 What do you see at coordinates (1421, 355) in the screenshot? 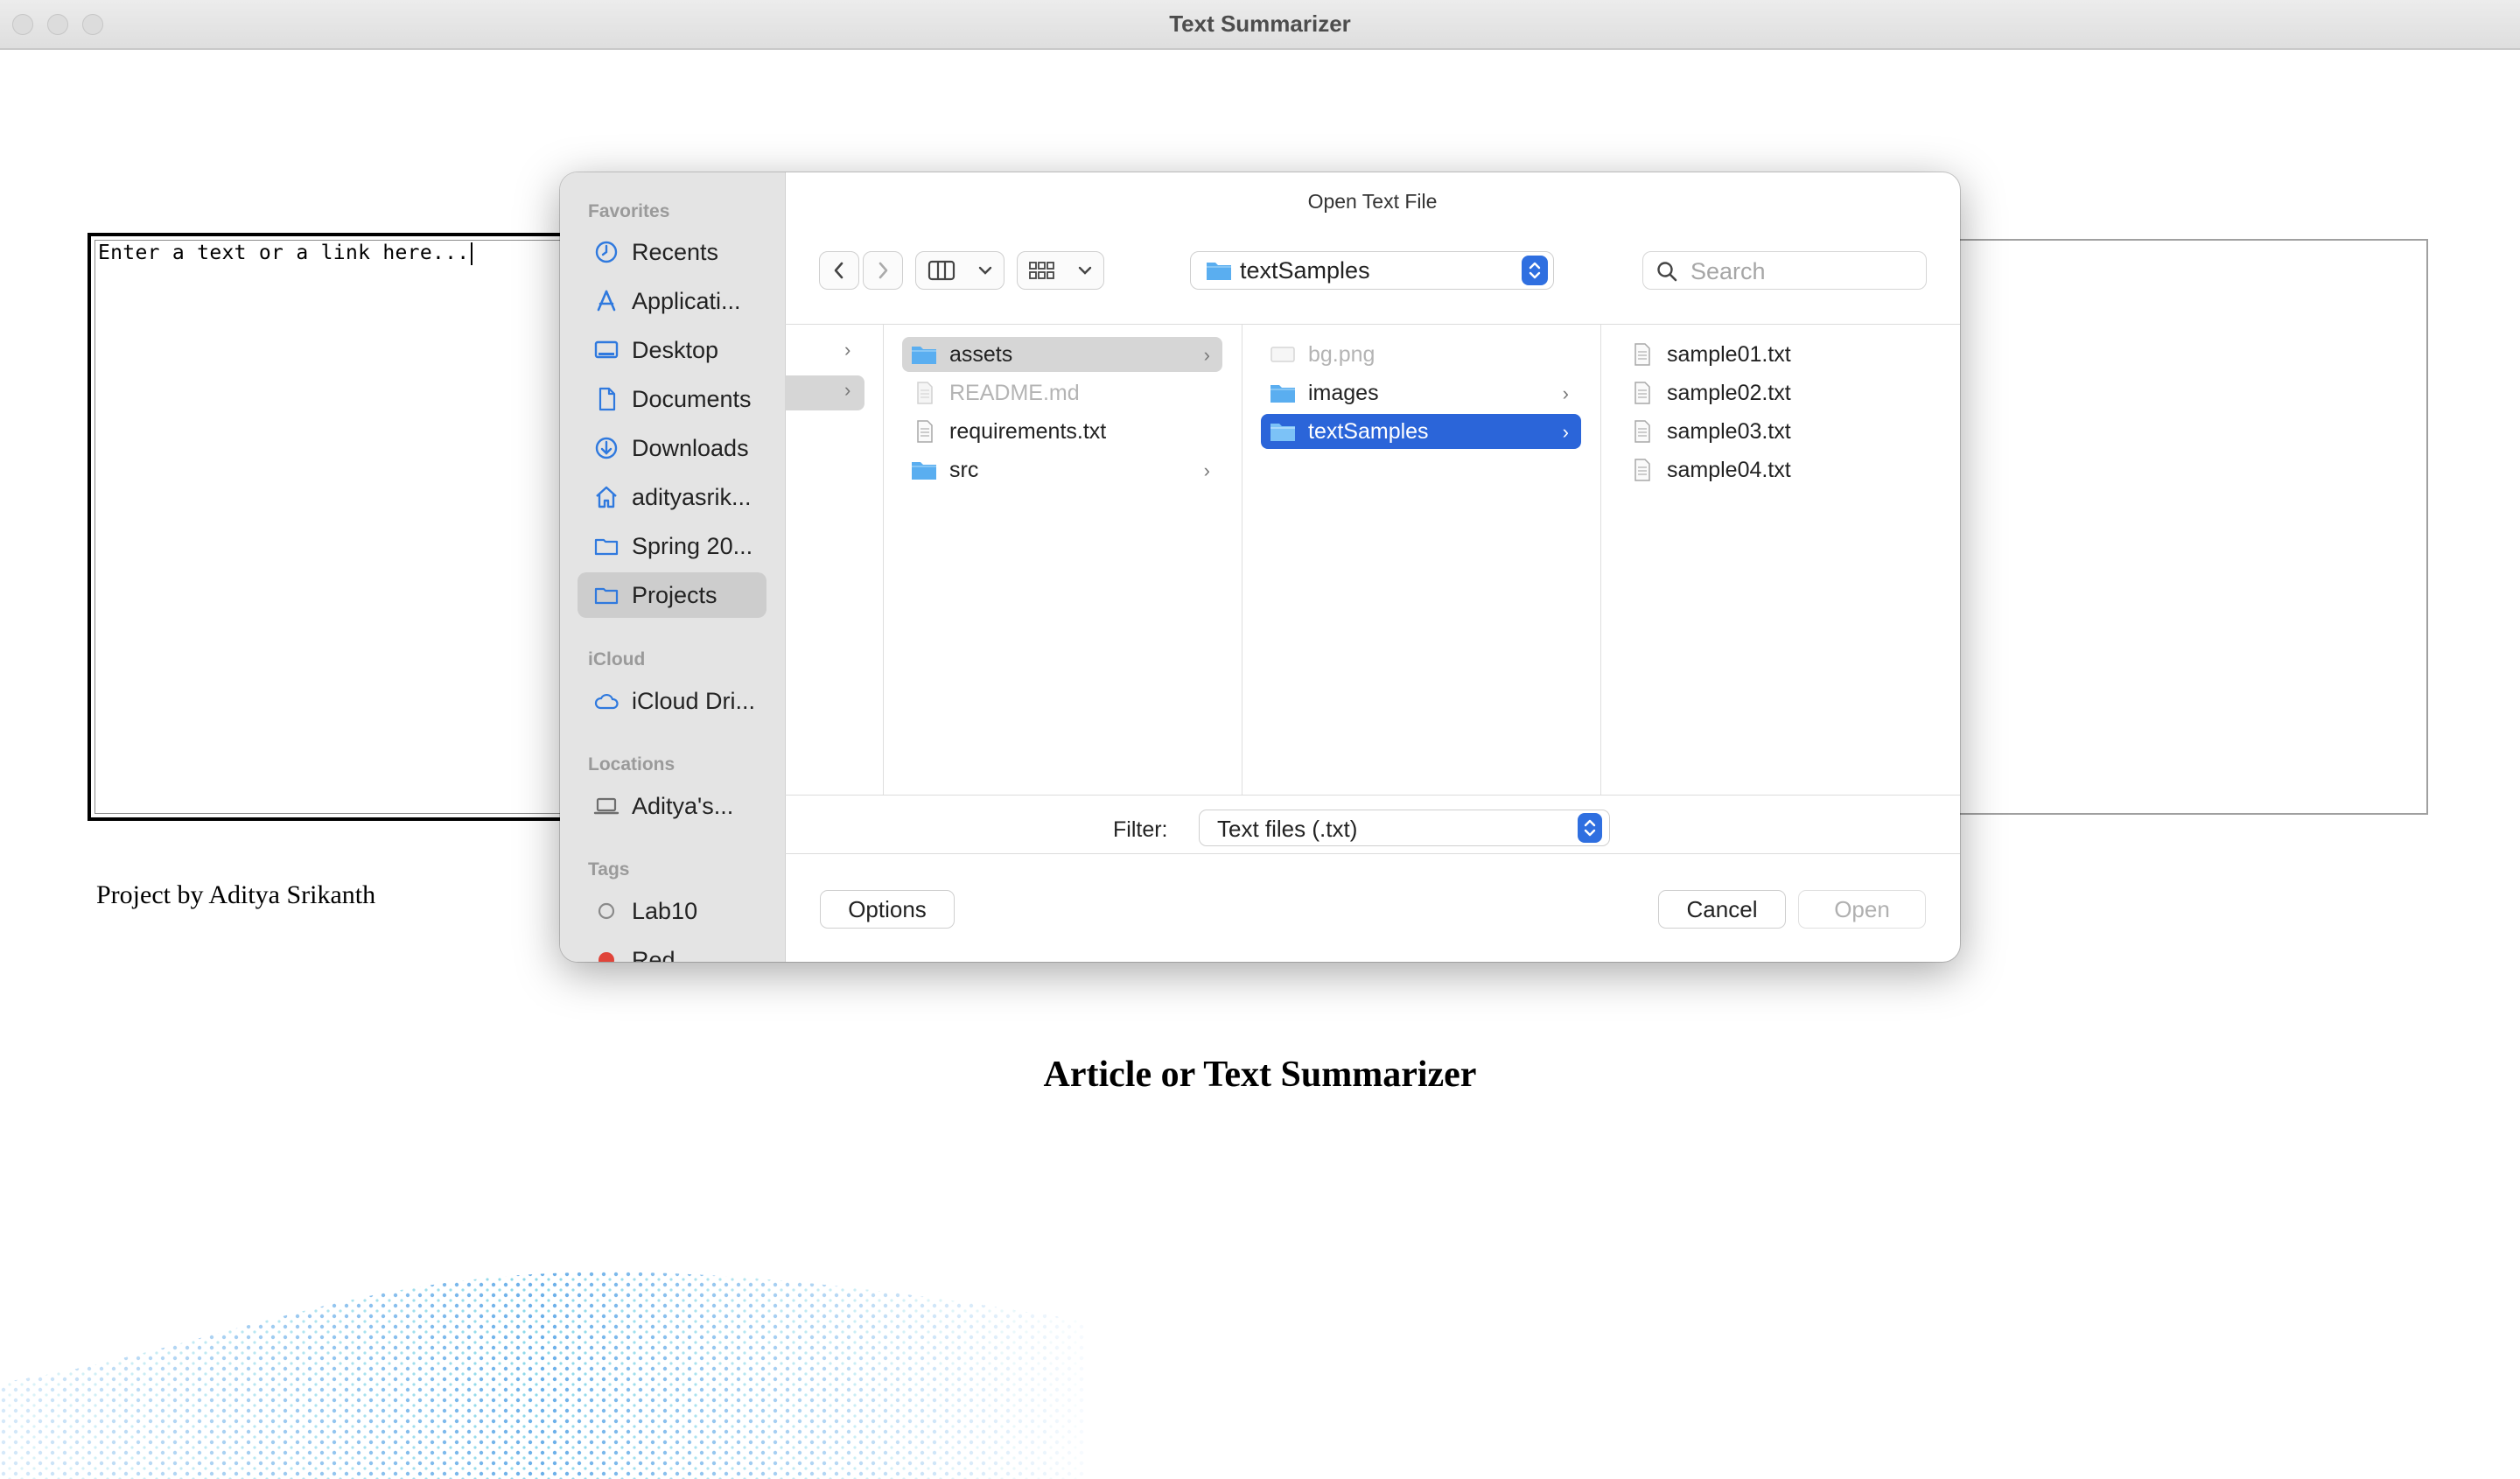
I see `list-item-bg-png: bg.png` at bounding box center [1421, 355].